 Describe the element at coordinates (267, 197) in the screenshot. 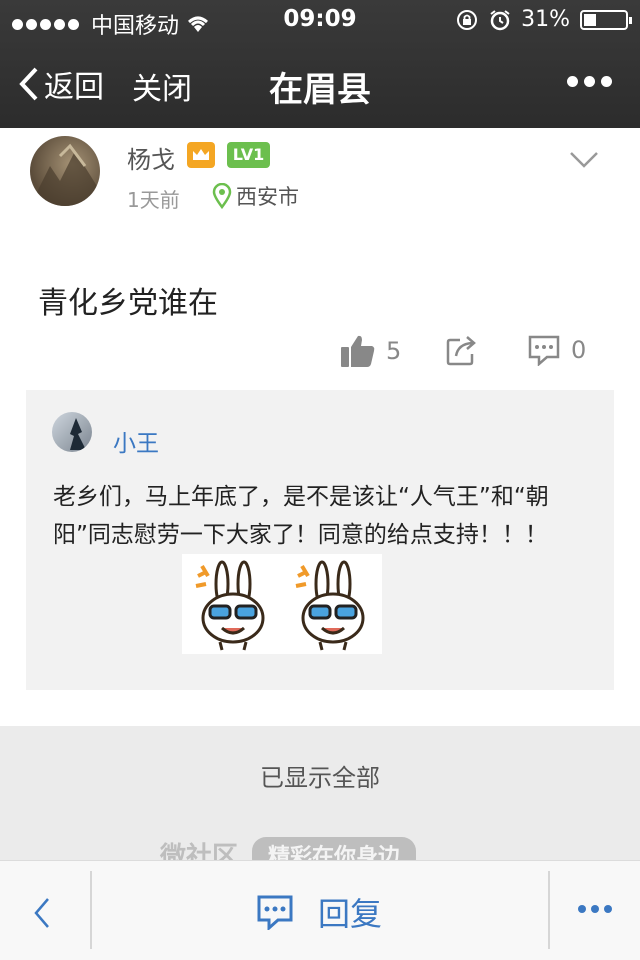

I see `location-label: 西安市` at that location.